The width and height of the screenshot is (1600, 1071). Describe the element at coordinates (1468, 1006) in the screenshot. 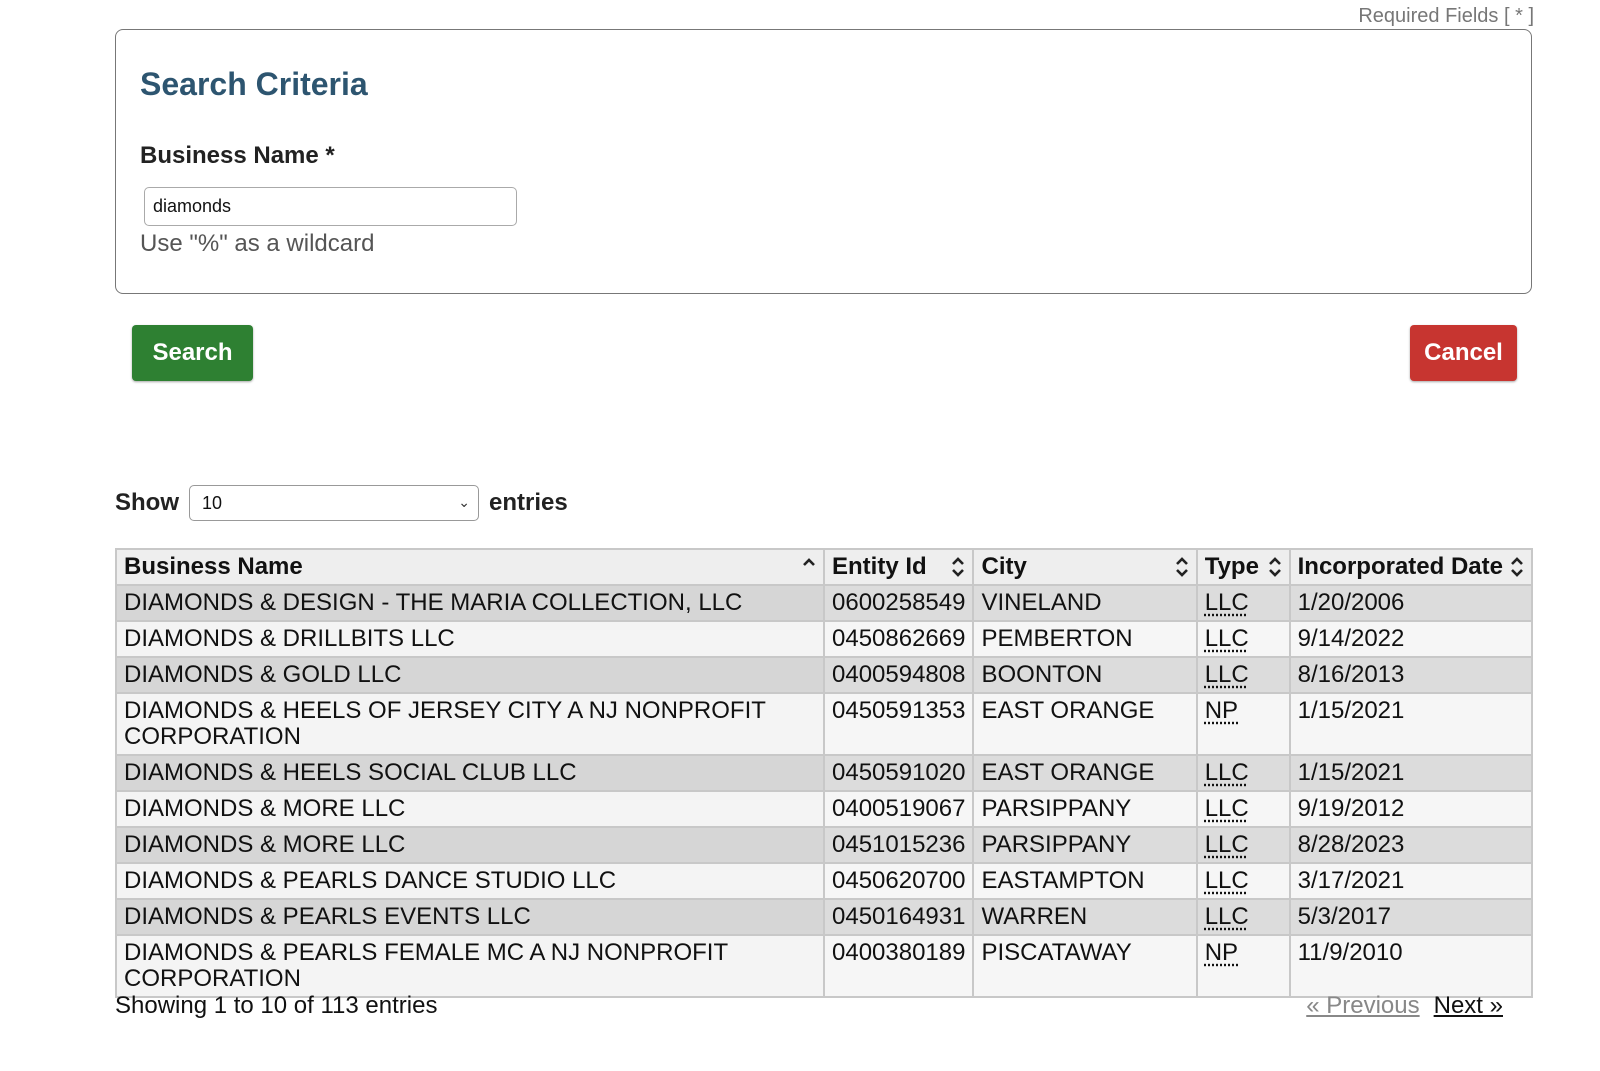

I see `next-page-link: Next »` at that location.